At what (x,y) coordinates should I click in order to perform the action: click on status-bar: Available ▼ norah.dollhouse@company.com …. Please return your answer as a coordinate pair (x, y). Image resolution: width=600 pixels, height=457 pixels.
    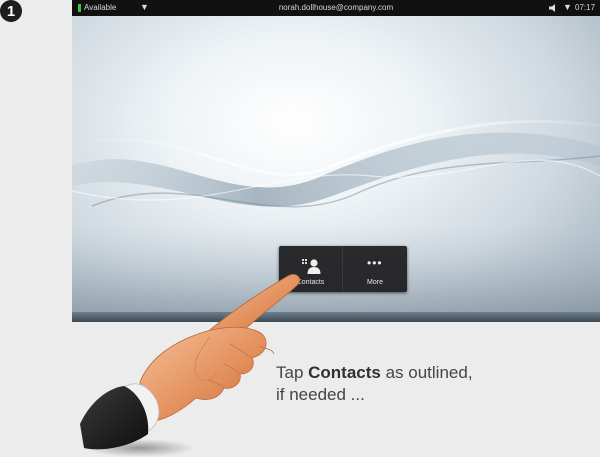
    Looking at the image, I should click on (336, 8).